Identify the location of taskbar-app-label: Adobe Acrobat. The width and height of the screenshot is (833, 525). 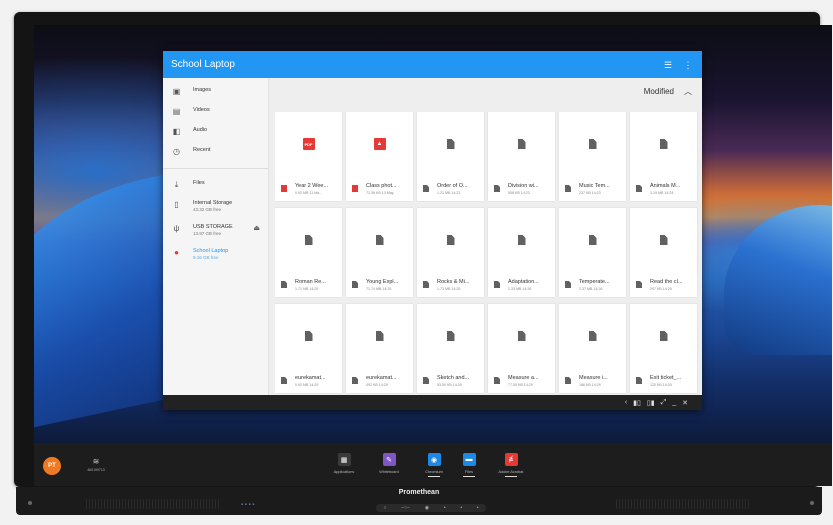
(511, 472).